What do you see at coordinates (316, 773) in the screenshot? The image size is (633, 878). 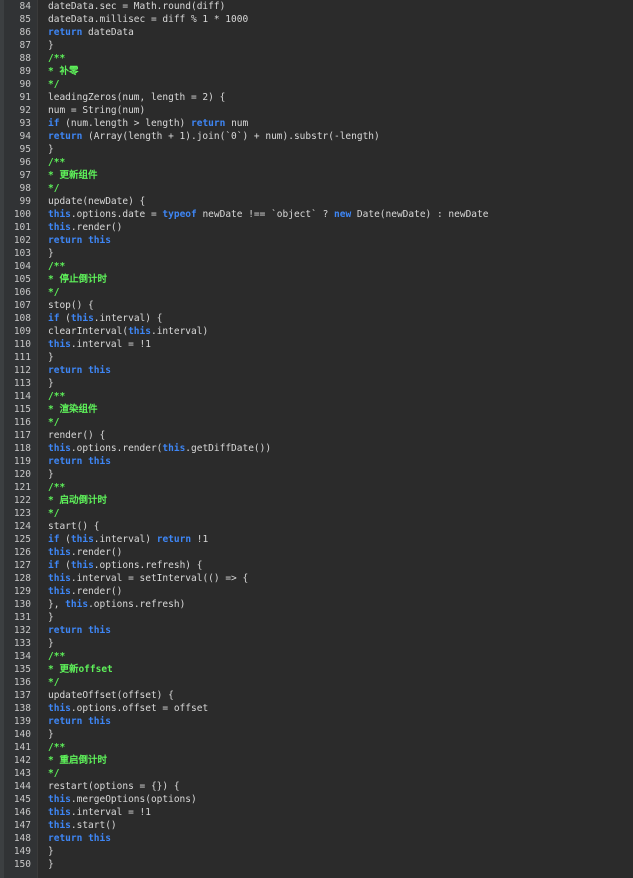 I see `code-line: 143 */` at bounding box center [316, 773].